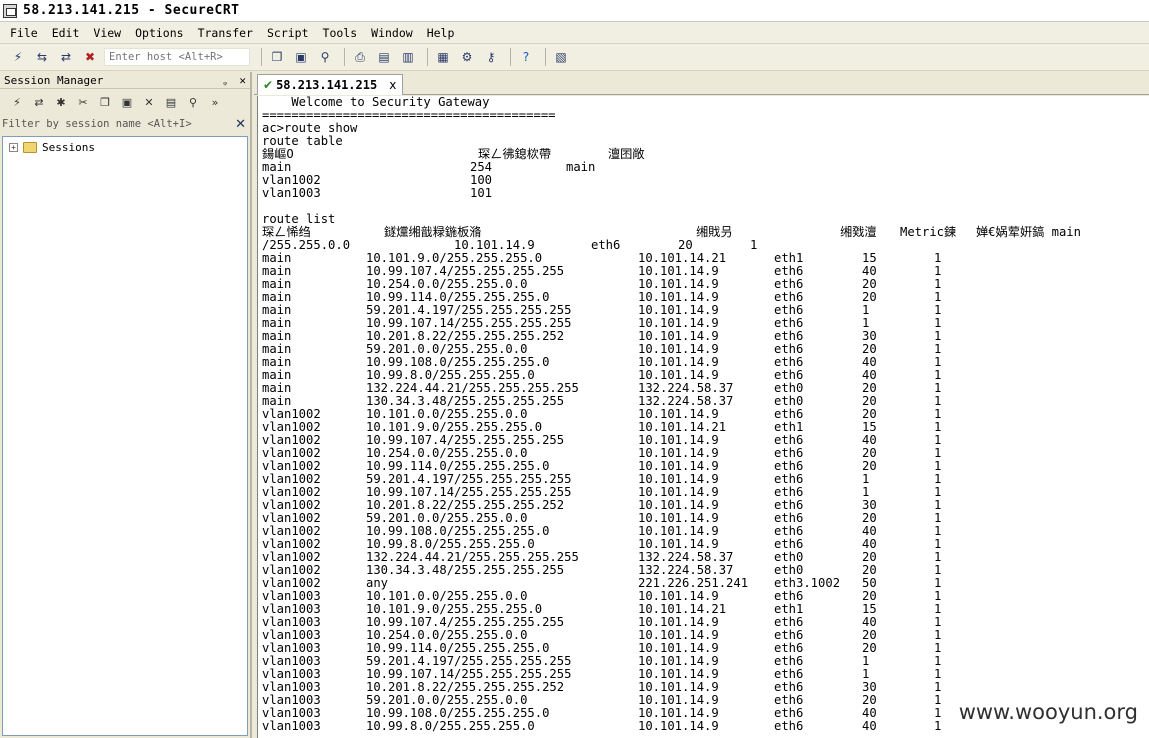  Describe the element at coordinates (42, 57) in the screenshot. I see `quick-connect-icon: ⇆` at that location.